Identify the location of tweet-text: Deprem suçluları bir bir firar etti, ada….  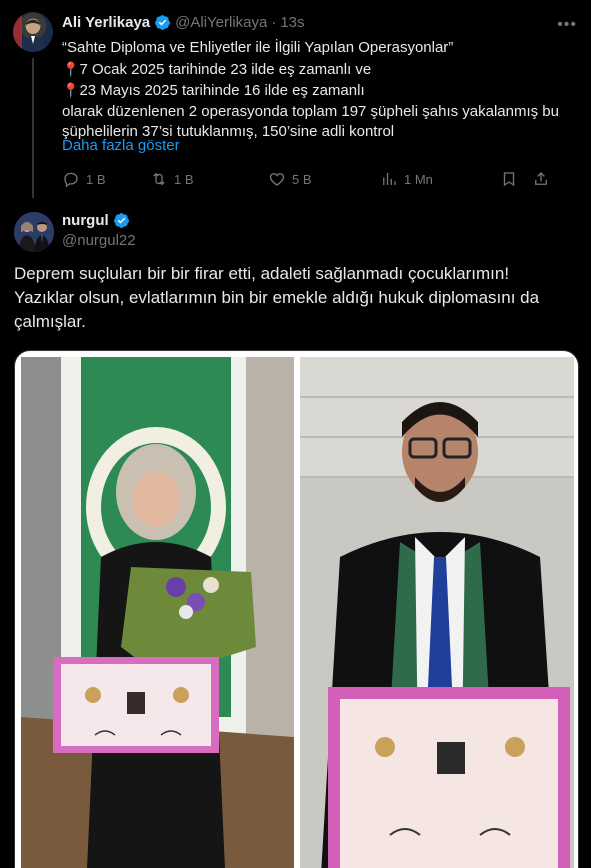
(296, 298).